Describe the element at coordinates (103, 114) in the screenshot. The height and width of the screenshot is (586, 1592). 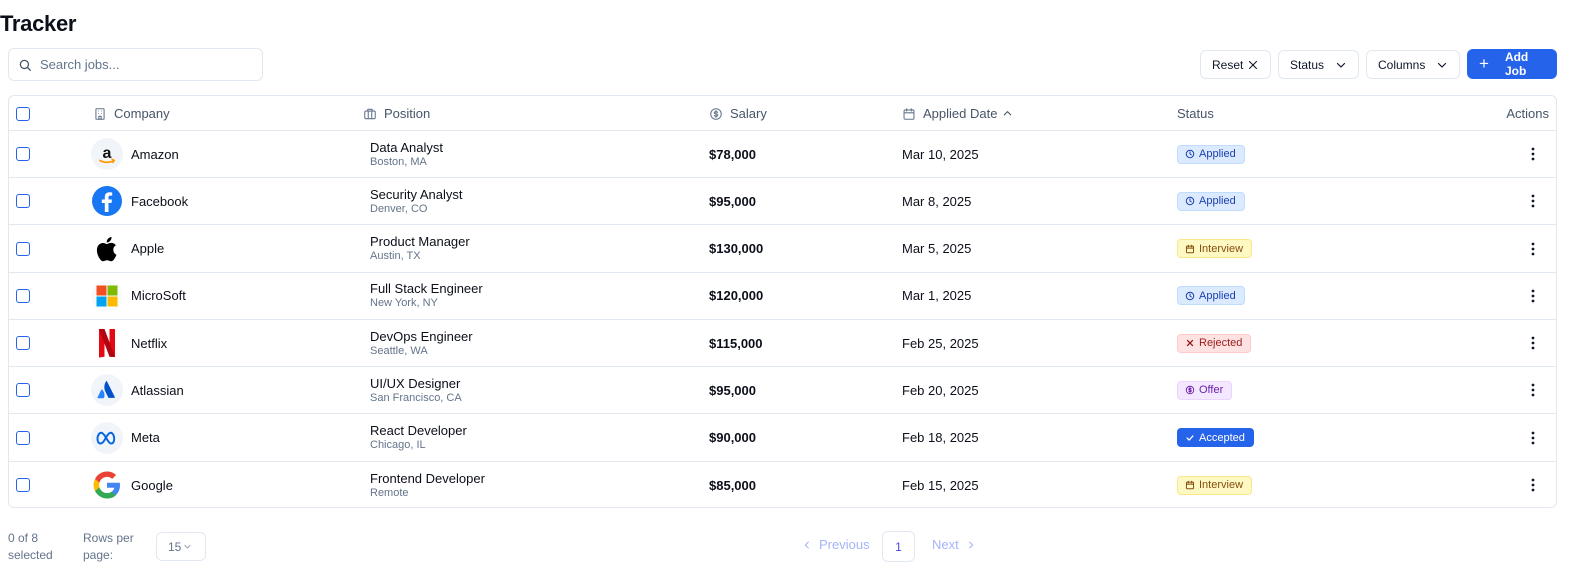
I see `building-icon` at that location.